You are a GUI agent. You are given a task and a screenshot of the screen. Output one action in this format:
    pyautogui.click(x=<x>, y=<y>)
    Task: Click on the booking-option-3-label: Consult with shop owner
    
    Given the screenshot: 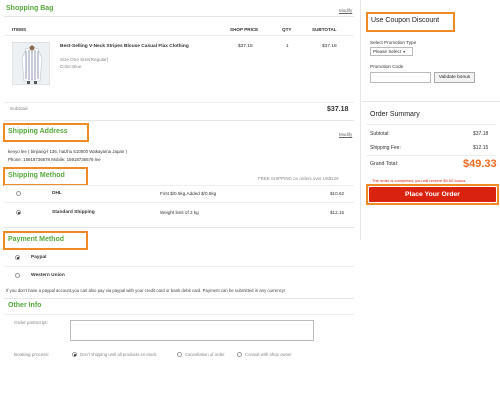 What is the action you would take?
    pyautogui.click(x=268, y=354)
    